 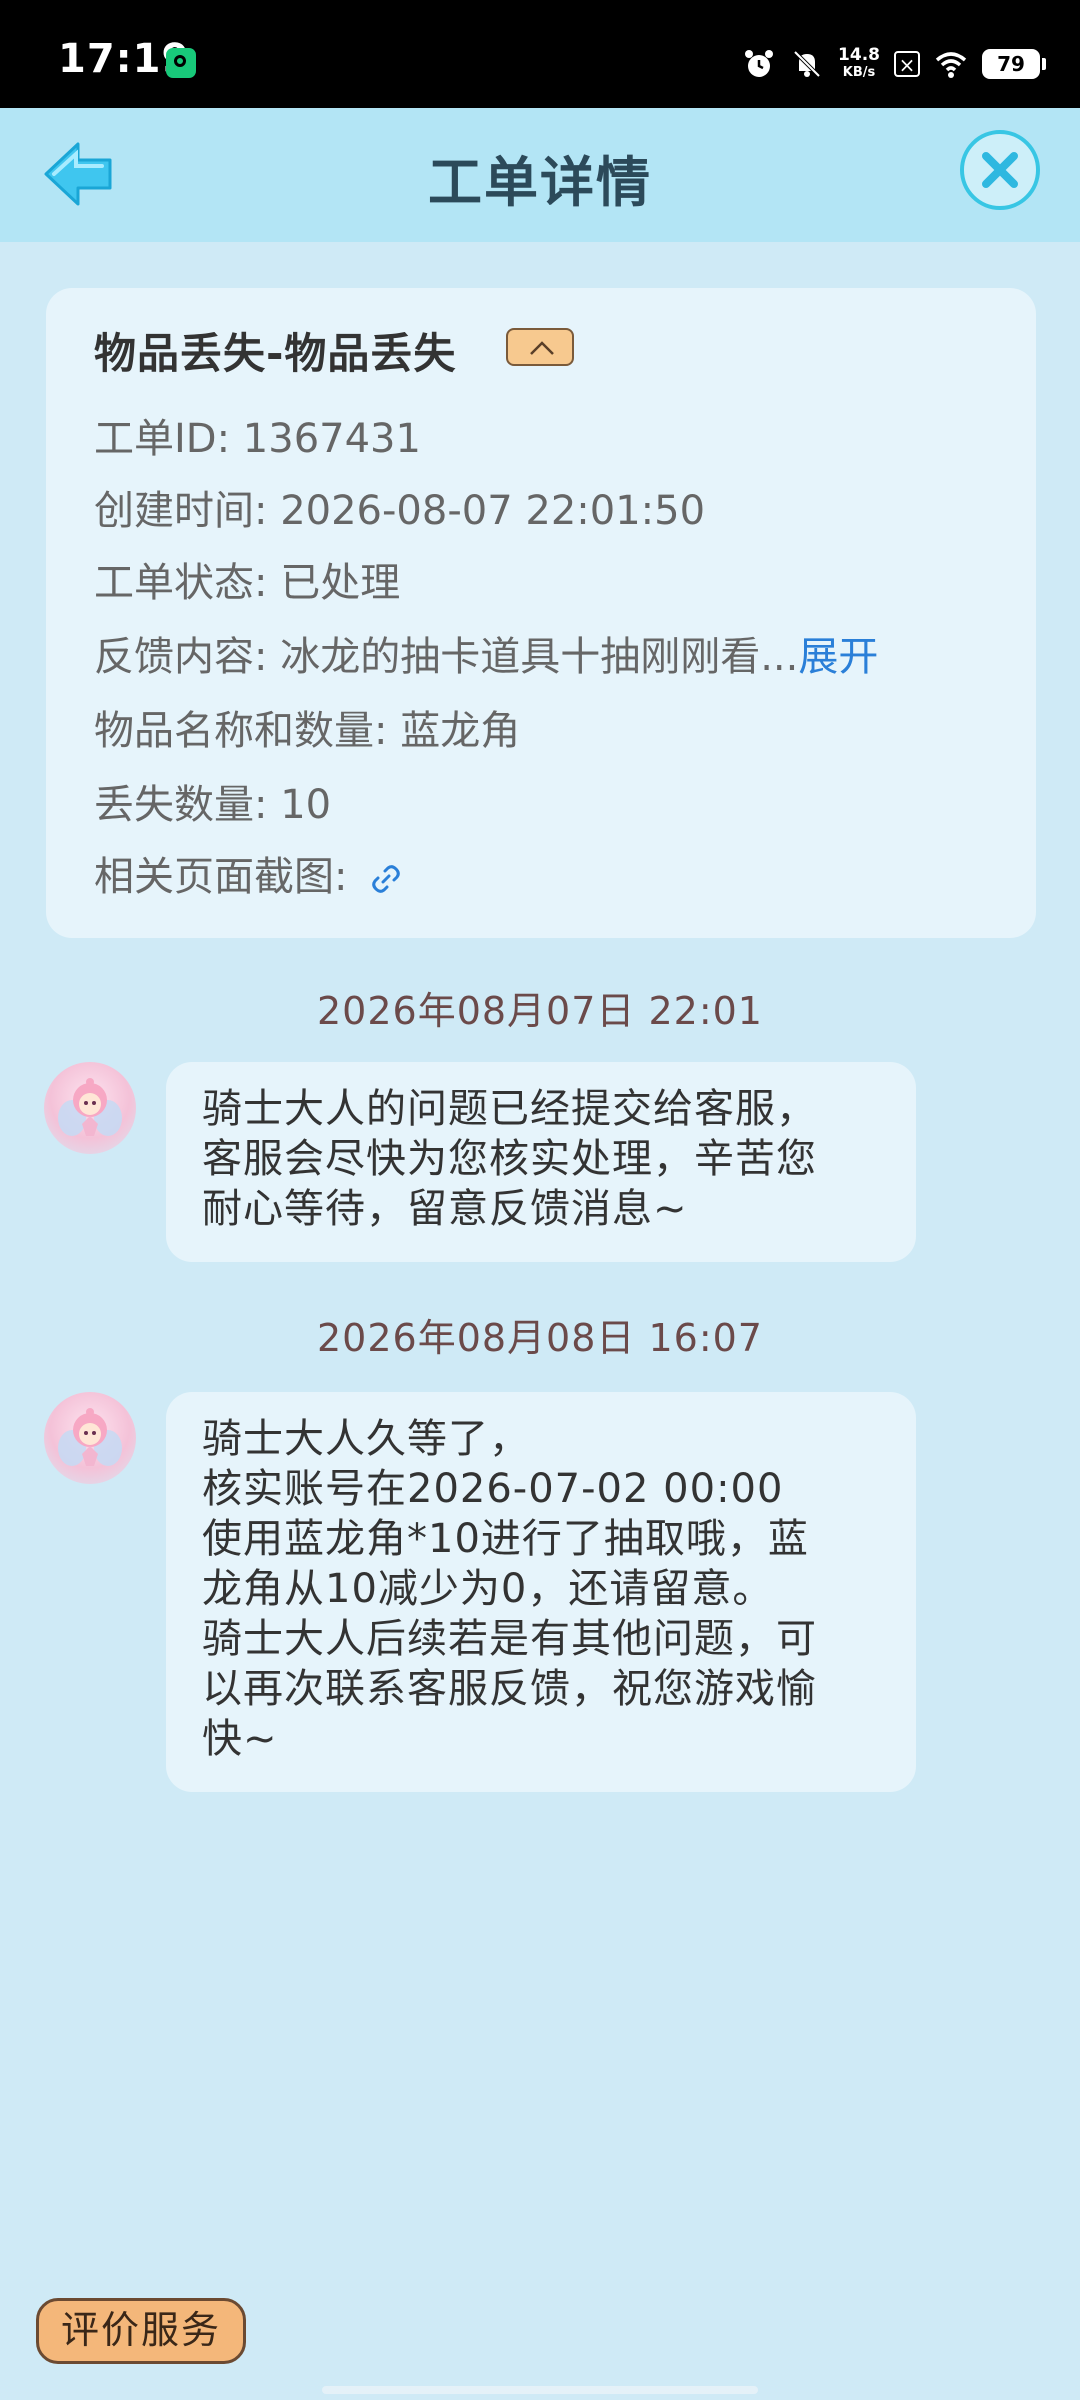 I want to click on link-icon, so click(x=386, y=879).